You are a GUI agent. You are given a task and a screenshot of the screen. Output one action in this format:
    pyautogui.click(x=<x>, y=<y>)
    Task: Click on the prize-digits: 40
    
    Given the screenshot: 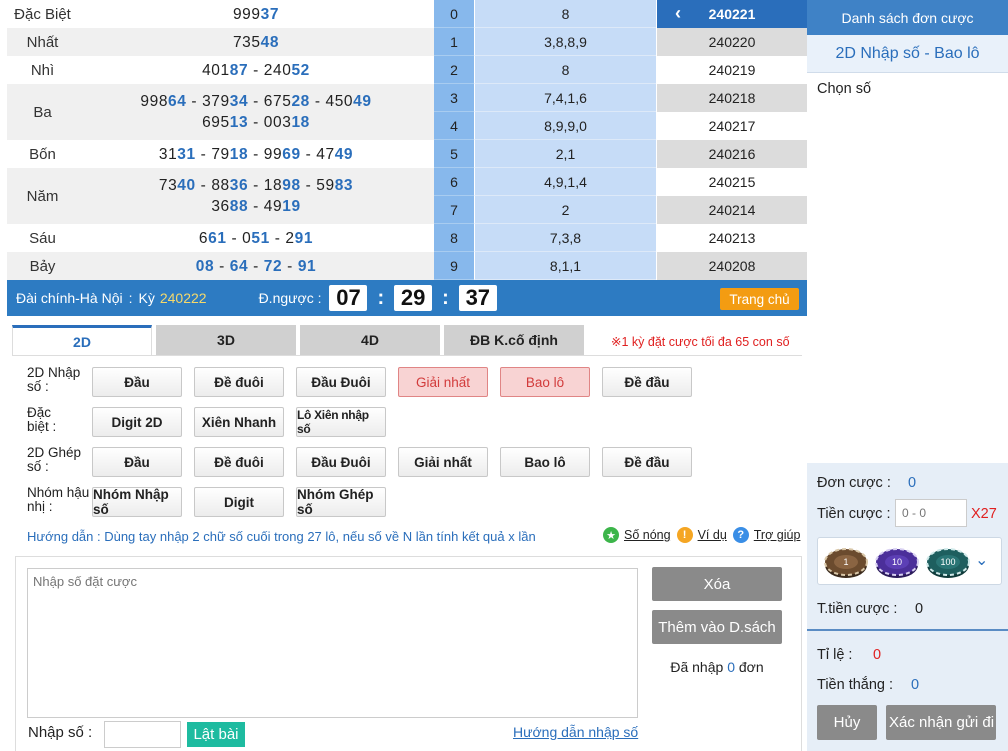 What is the action you would take?
    pyautogui.click(x=186, y=185)
    